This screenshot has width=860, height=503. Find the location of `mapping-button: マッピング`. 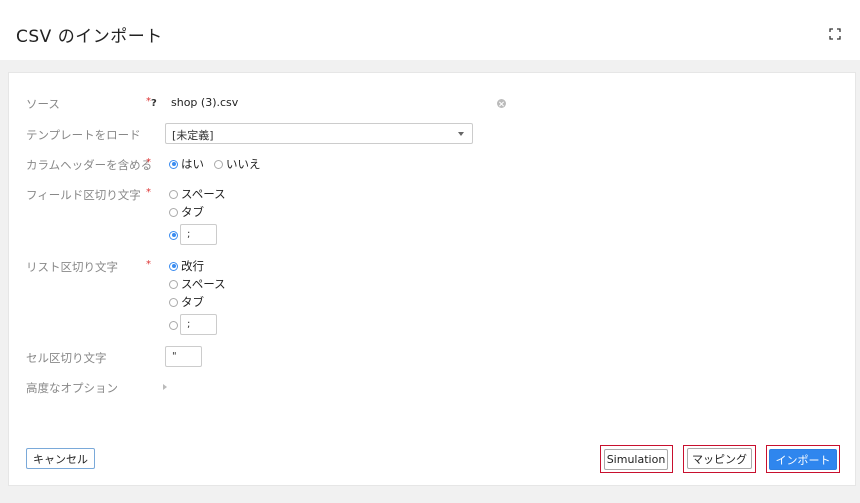

mapping-button: マッピング is located at coordinates (719, 458).